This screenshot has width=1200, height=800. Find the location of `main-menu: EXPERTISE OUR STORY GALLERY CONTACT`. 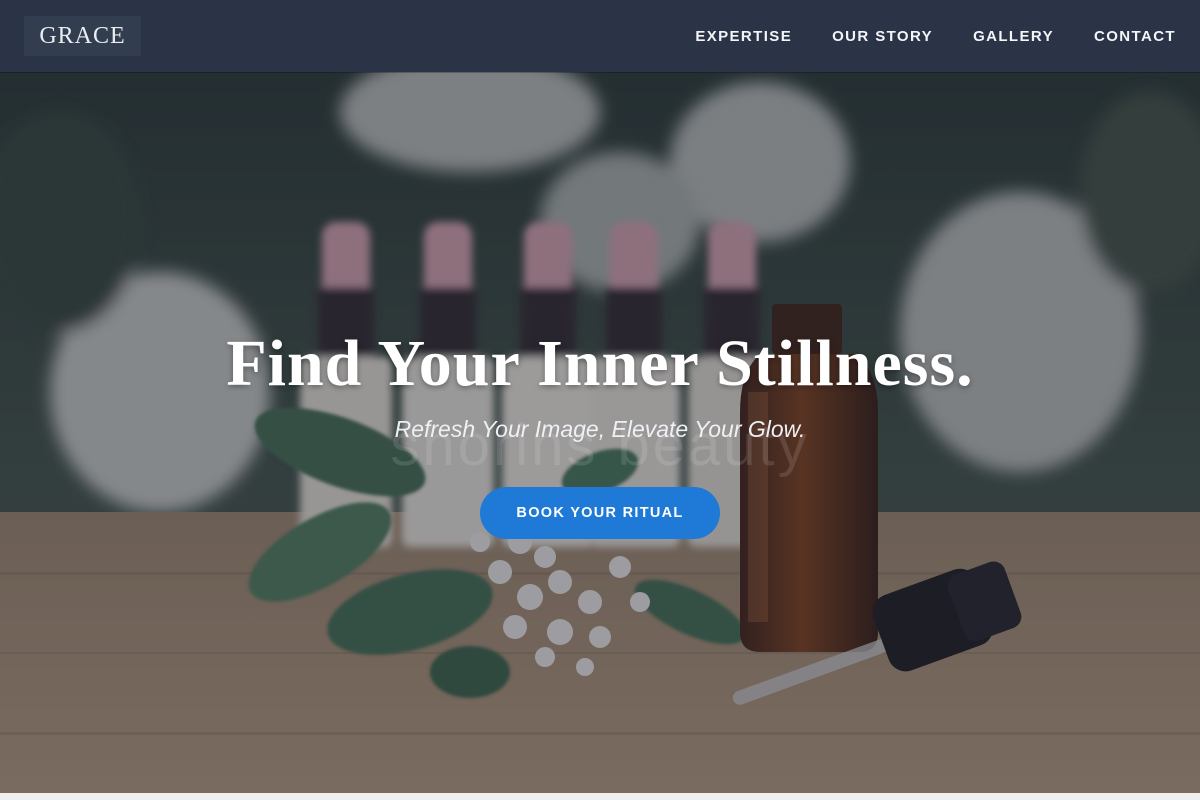

main-menu: EXPERTISE OUR STORY GALLERY CONTACT is located at coordinates (915, 36).